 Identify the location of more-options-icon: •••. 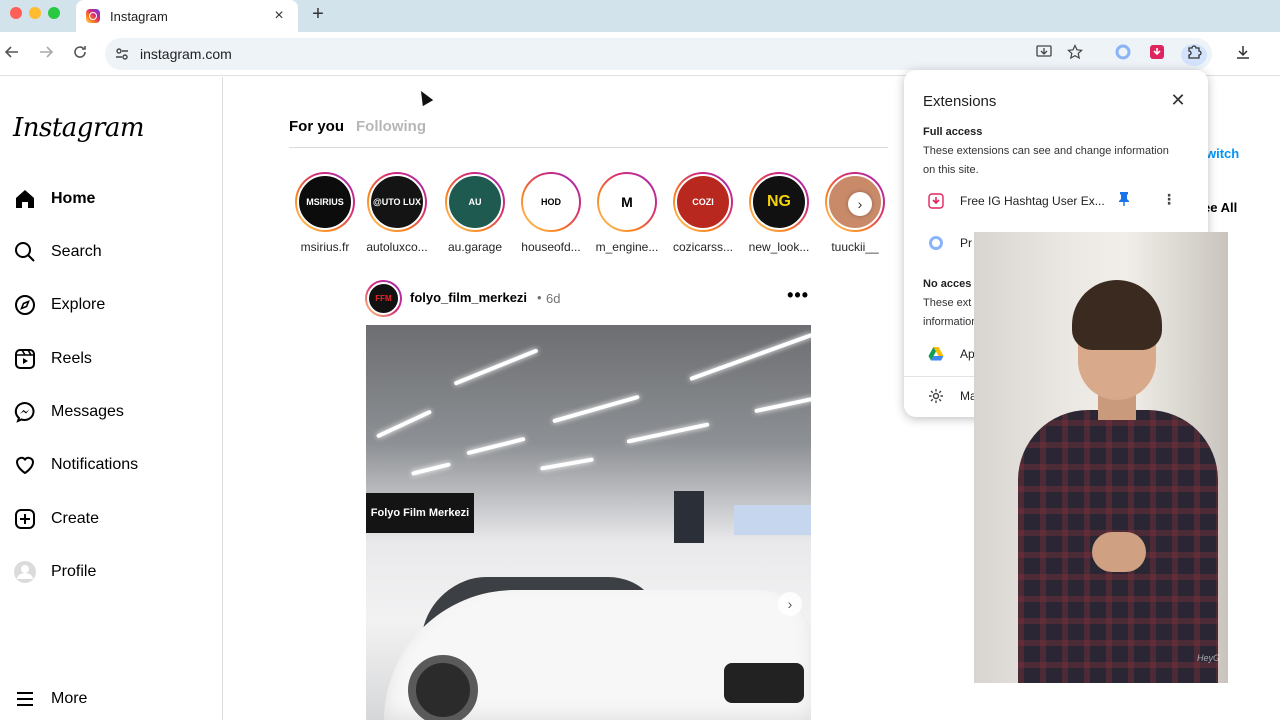
(798, 295).